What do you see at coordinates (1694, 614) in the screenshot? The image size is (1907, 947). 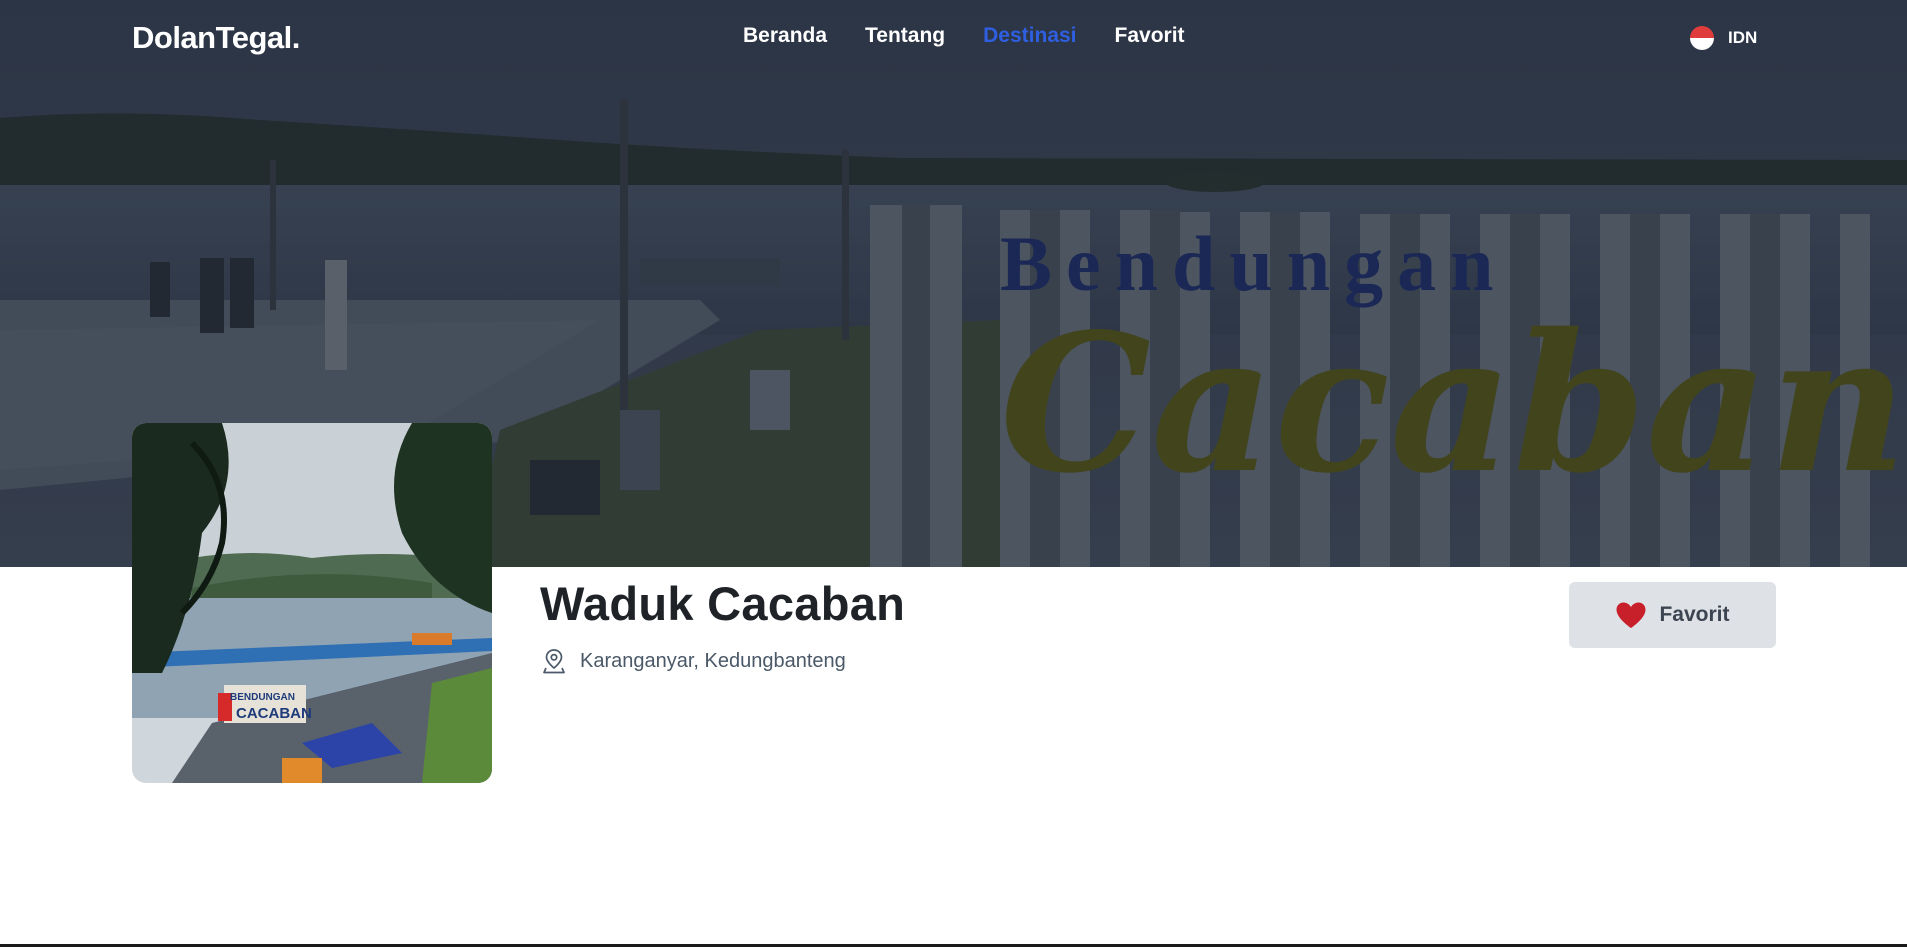 I see `favorite-button-label: Favorit` at bounding box center [1694, 614].